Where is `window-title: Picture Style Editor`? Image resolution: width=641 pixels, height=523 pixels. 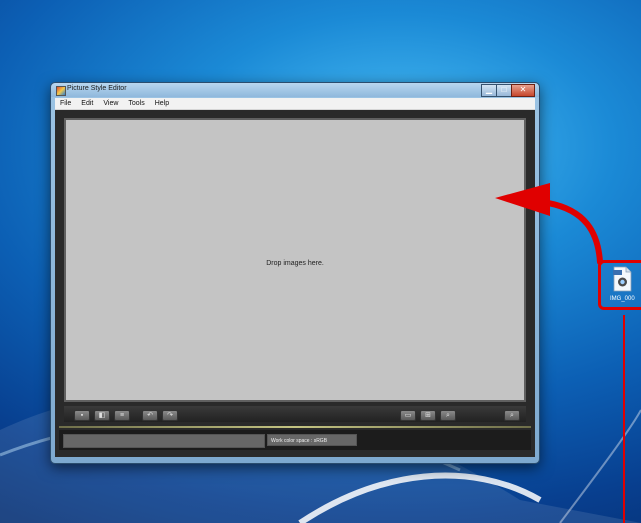
window-title: Picture Style Editor is located at coordinates (97, 88).